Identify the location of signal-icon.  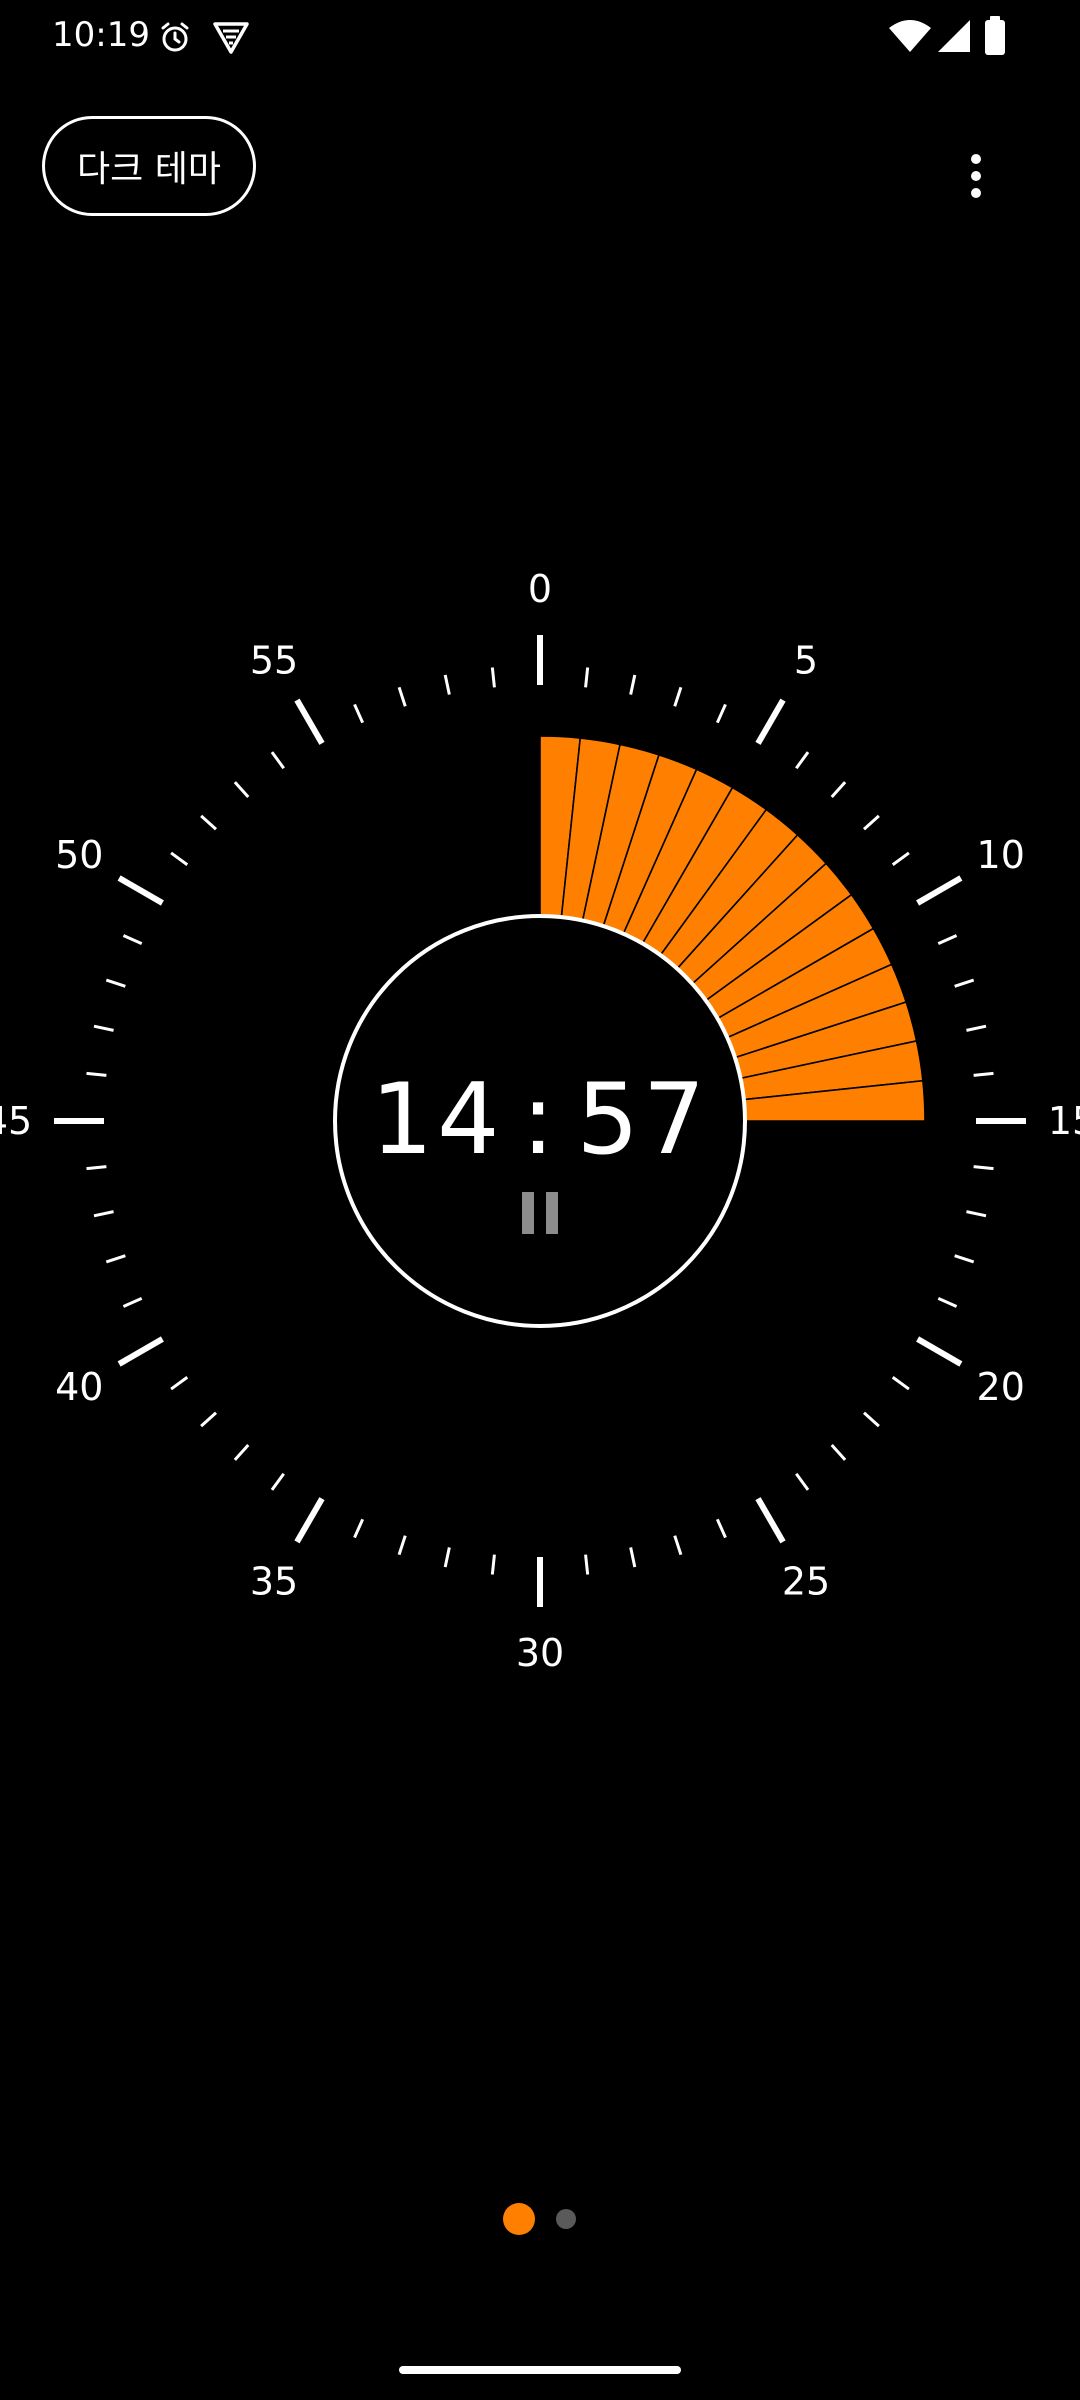
(954, 36).